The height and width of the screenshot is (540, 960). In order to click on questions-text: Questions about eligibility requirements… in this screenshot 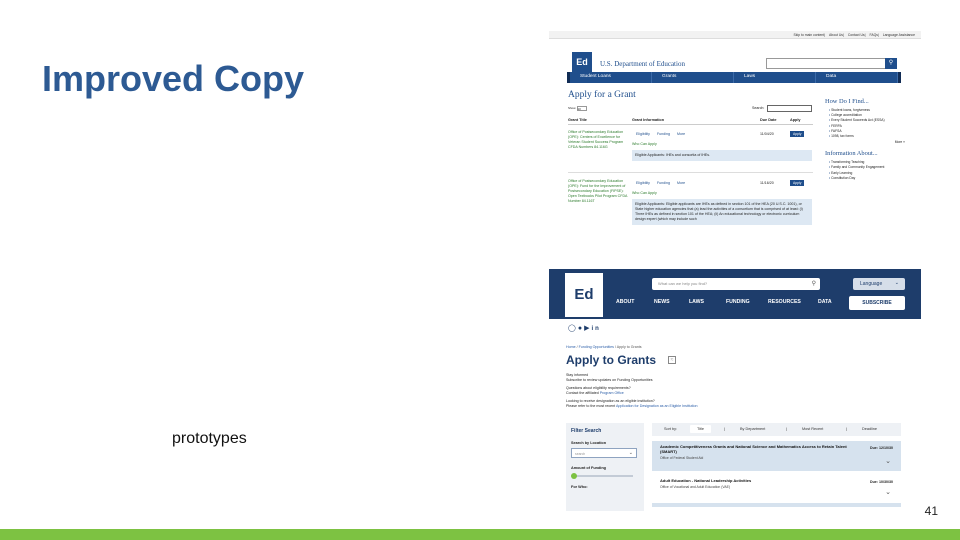, I will do `click(598, 388)`.